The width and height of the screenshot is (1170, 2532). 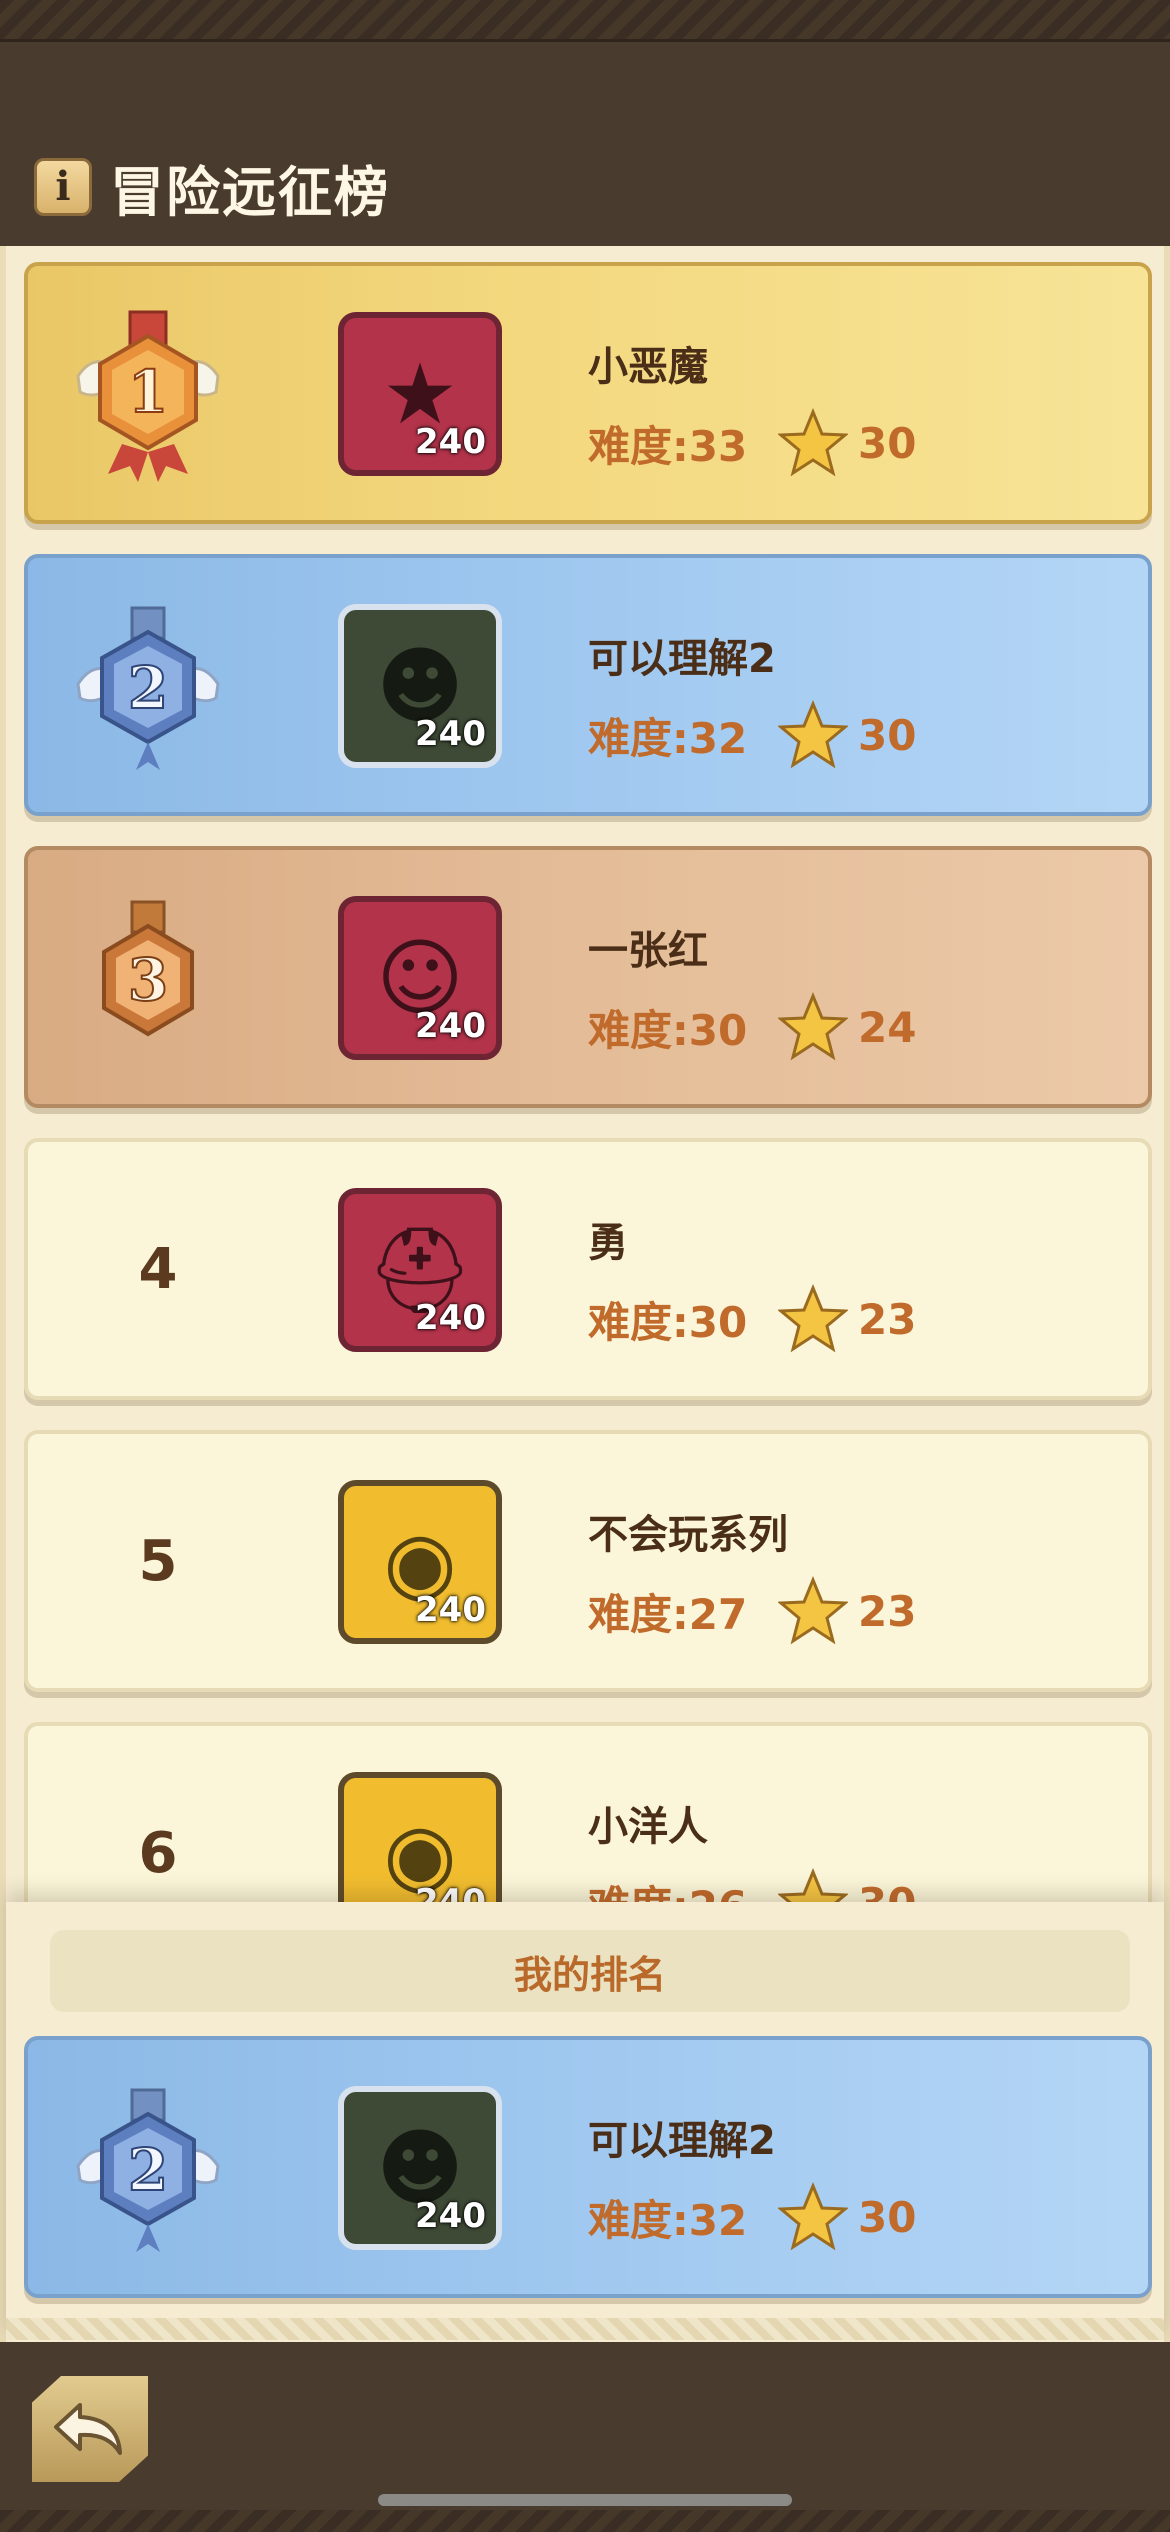 I want to click on difficulty-text: 难度:33, so click(x=668, y=446).